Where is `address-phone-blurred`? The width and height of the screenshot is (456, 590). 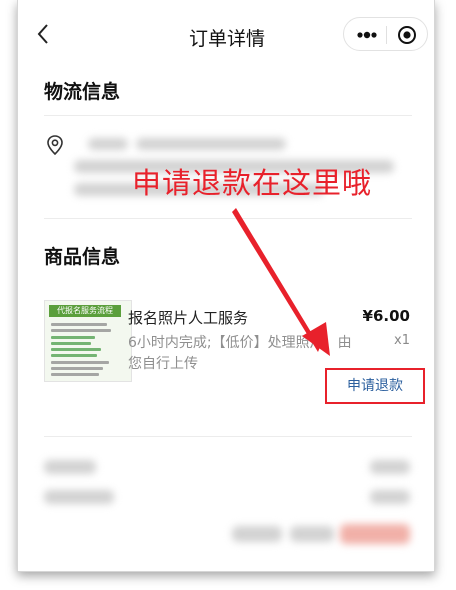 address-phone-blurred is located at coordinates (211, 144).